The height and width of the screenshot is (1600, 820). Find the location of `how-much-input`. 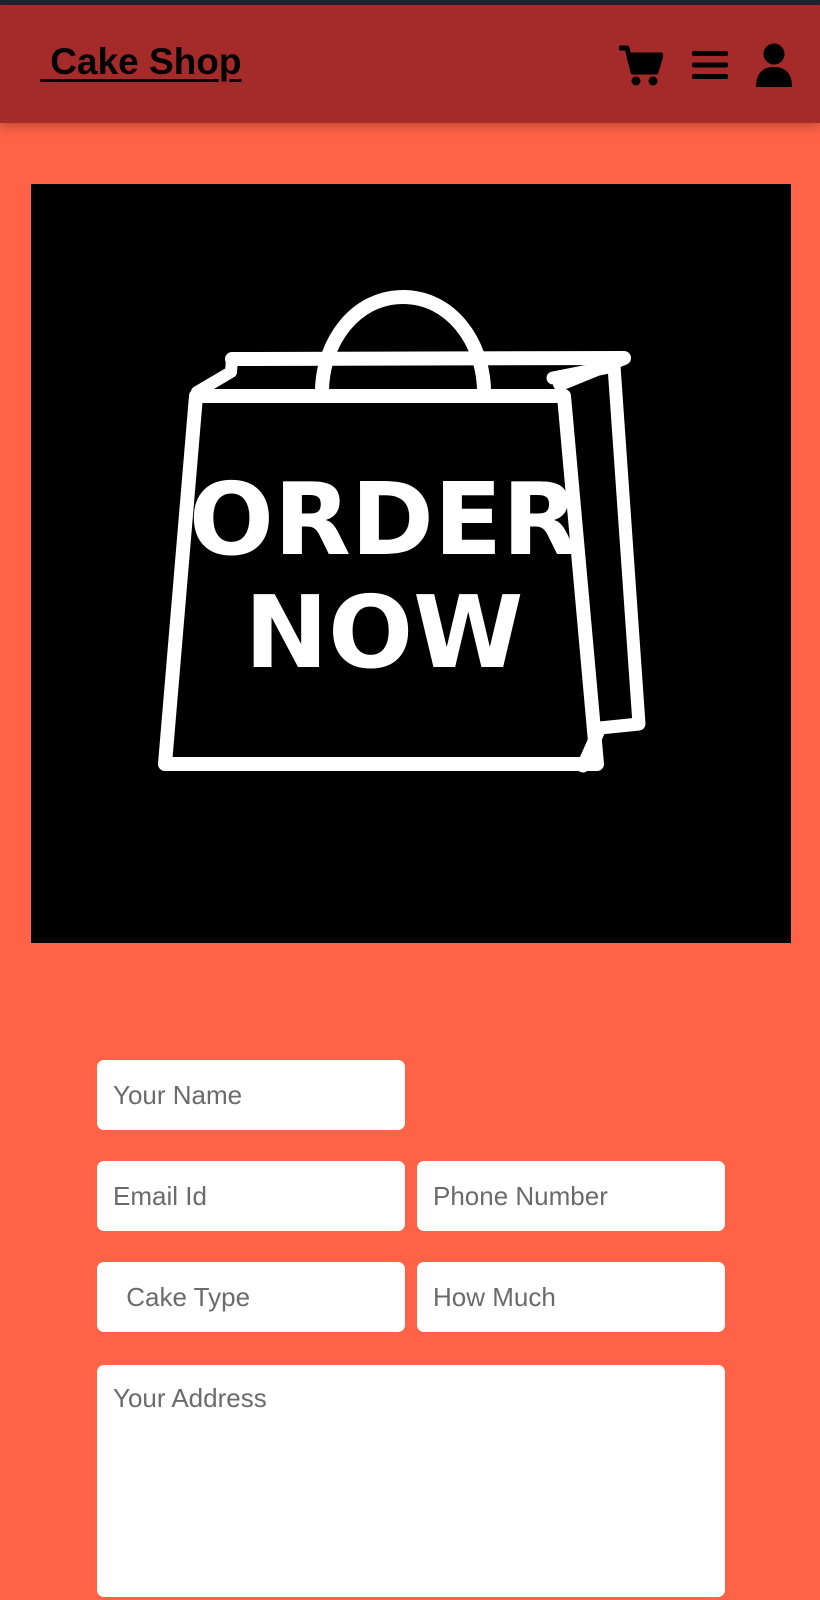

how-much-input is located at coordinates (571, 1297).